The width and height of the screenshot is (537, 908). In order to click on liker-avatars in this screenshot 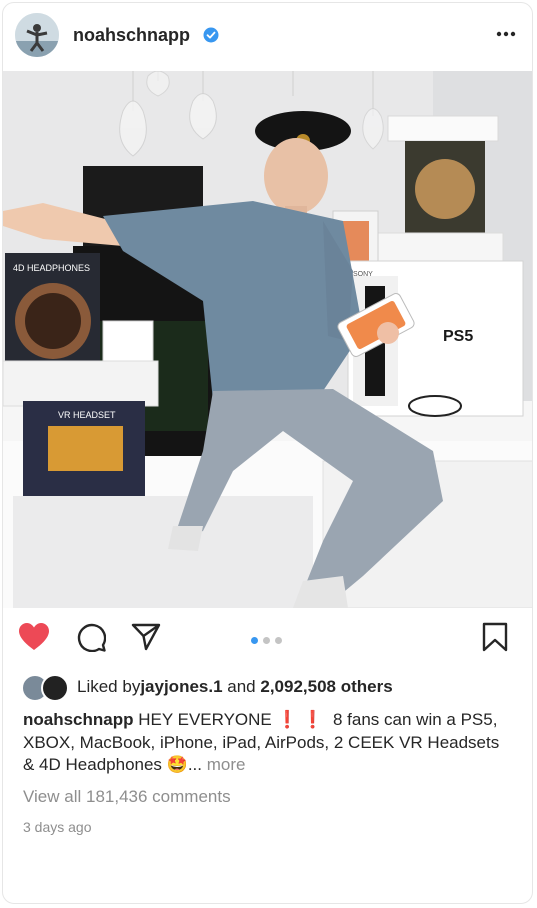, I will do `click(46, 688)`.